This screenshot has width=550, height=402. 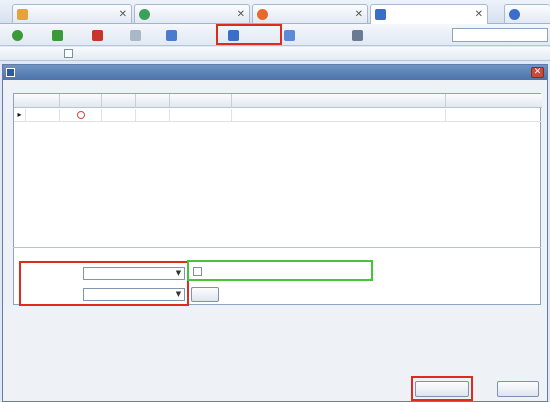 I want to click on row-name-link, so click(x=119, y=115).